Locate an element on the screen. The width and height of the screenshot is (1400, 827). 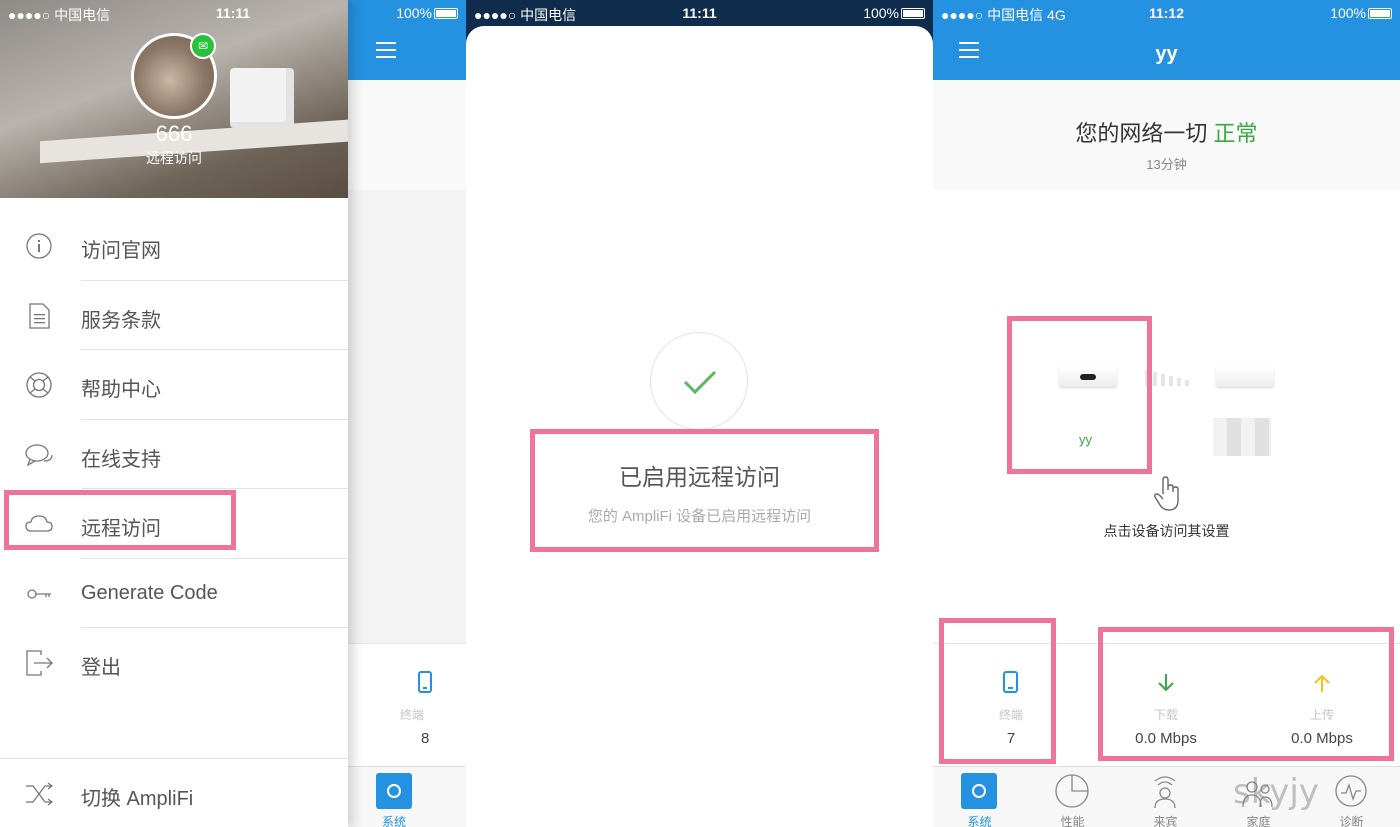
stat-terminals: 终端 7 is located at coordinates (1011, 705).